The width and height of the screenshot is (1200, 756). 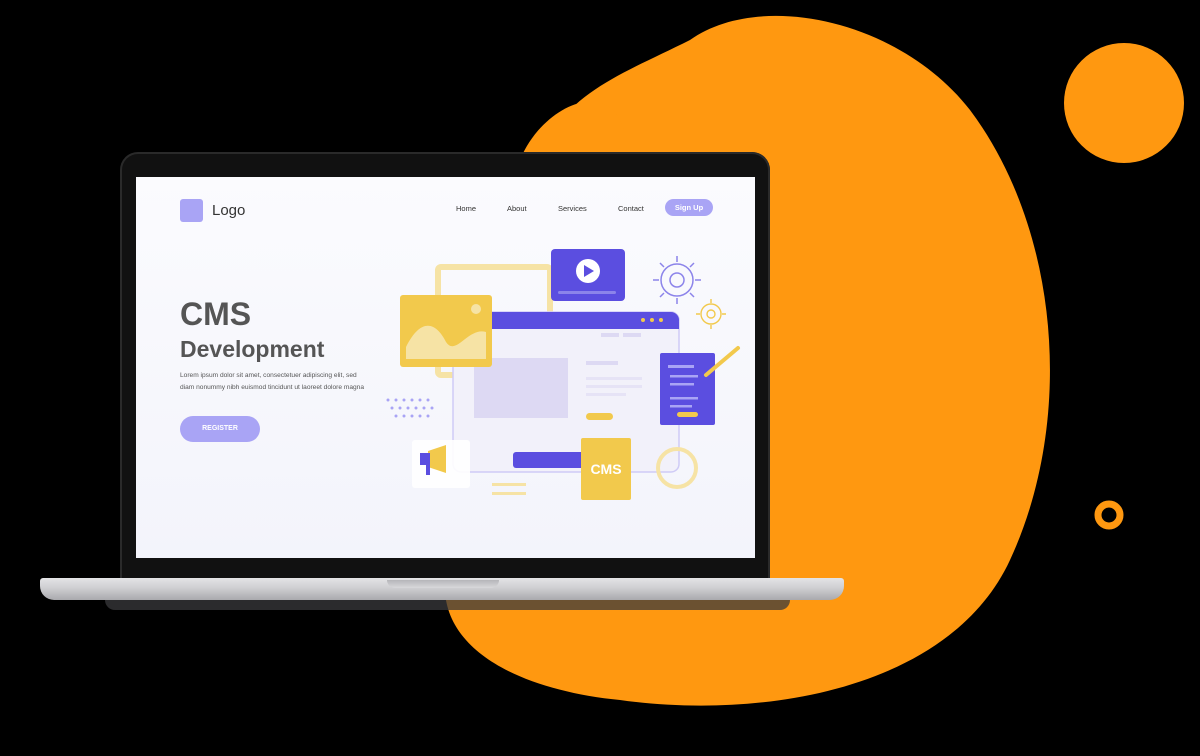 I want to click on orange-circle-large, so click(x=1124, y=103).